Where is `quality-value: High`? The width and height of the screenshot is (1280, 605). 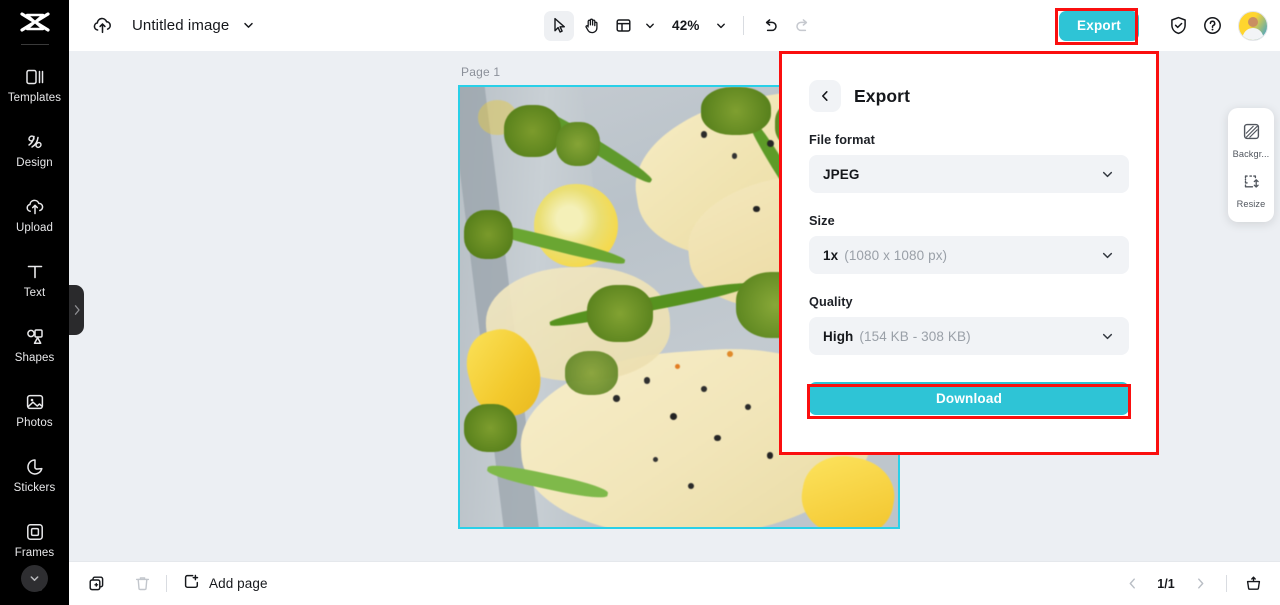
quality-value: High is located at coordinates (838, 336).